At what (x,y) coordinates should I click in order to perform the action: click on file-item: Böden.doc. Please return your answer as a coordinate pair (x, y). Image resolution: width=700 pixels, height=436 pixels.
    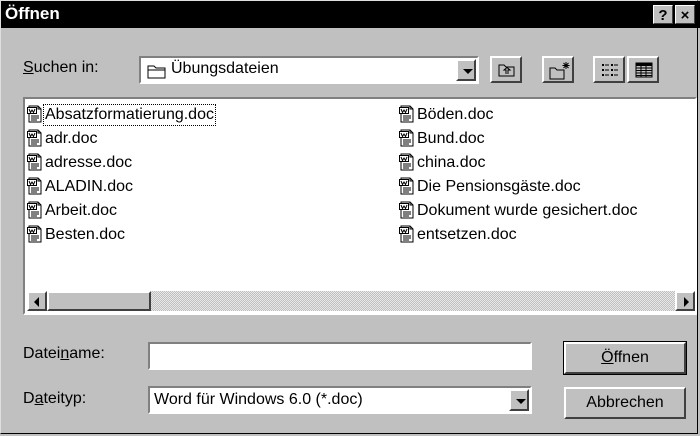
    Looking at the image, I should click on (447, 115).